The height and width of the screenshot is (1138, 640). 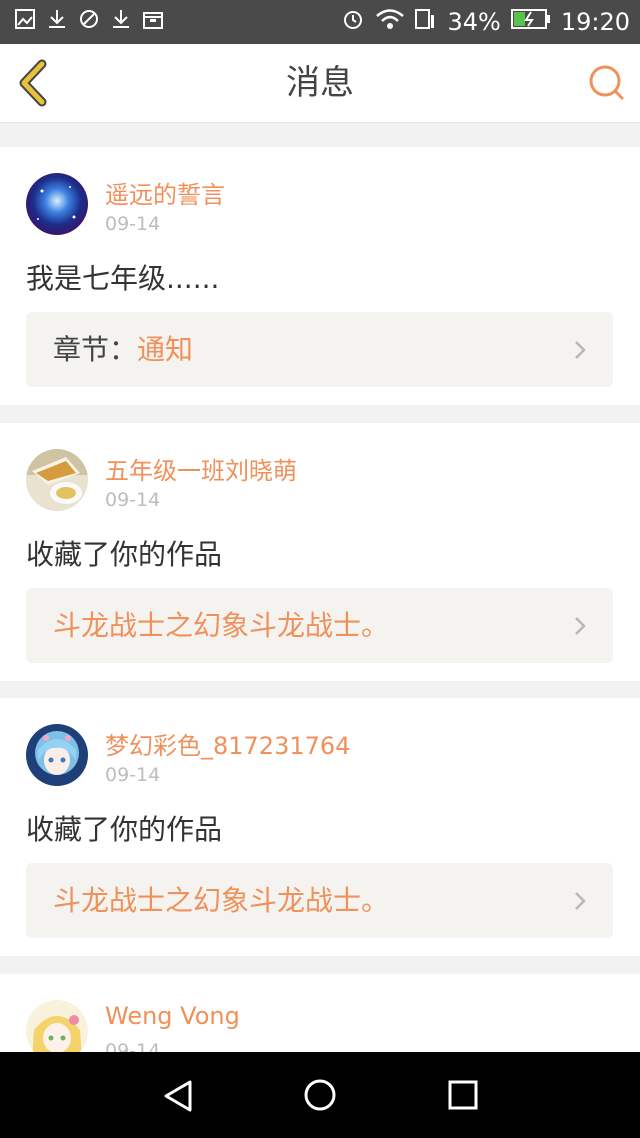 What do you see at coordinates (201, 468) in the screenshot?
I see `username: 五年级一班刘晓萌` at bounding box center [201, 468].